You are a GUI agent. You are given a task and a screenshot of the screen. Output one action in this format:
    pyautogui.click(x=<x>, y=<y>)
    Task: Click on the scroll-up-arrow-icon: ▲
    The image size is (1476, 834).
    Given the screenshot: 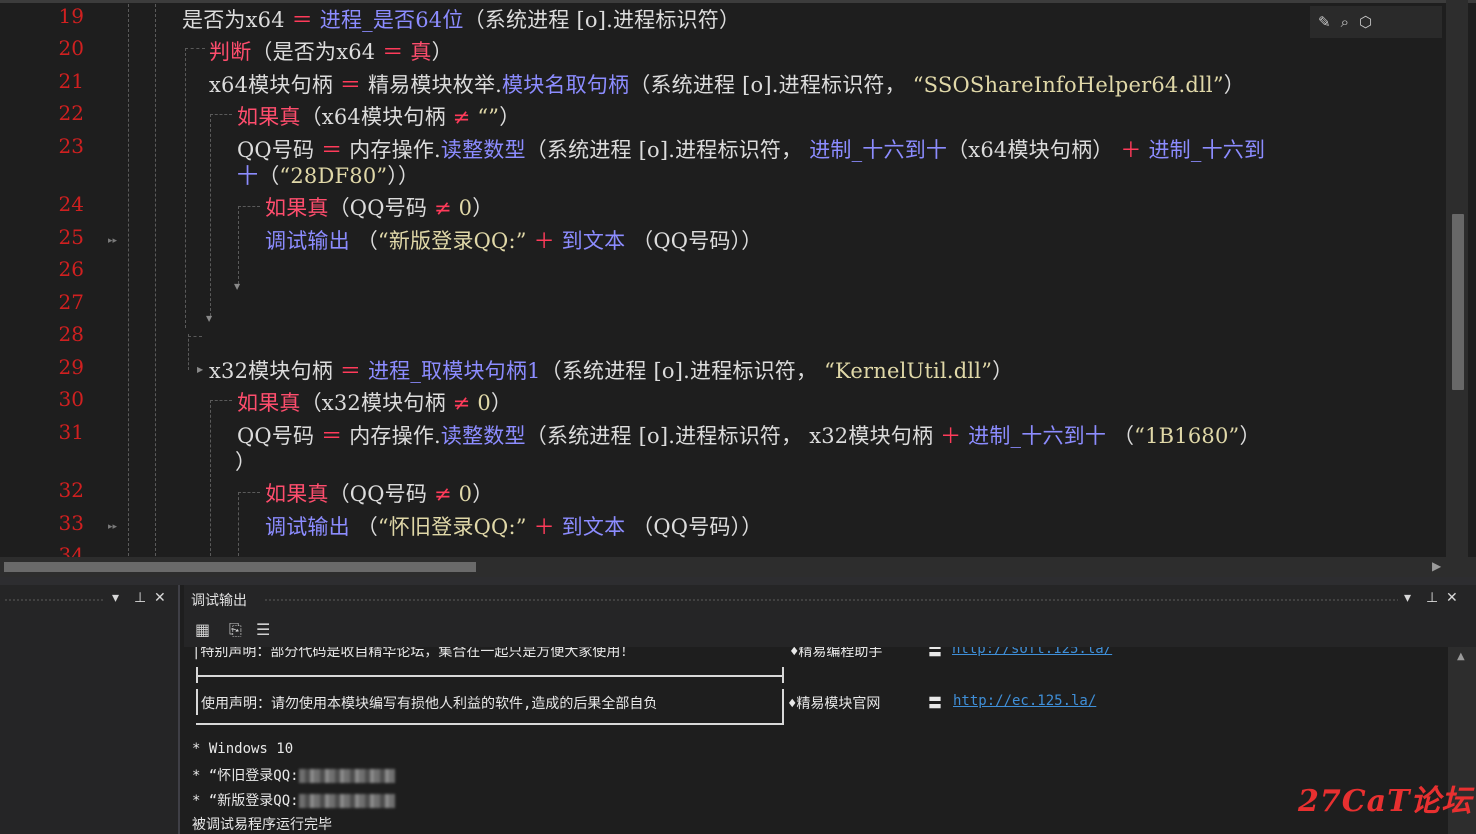 What is the action you would take?
    pyautogui.click(x=1461, y=656)
    